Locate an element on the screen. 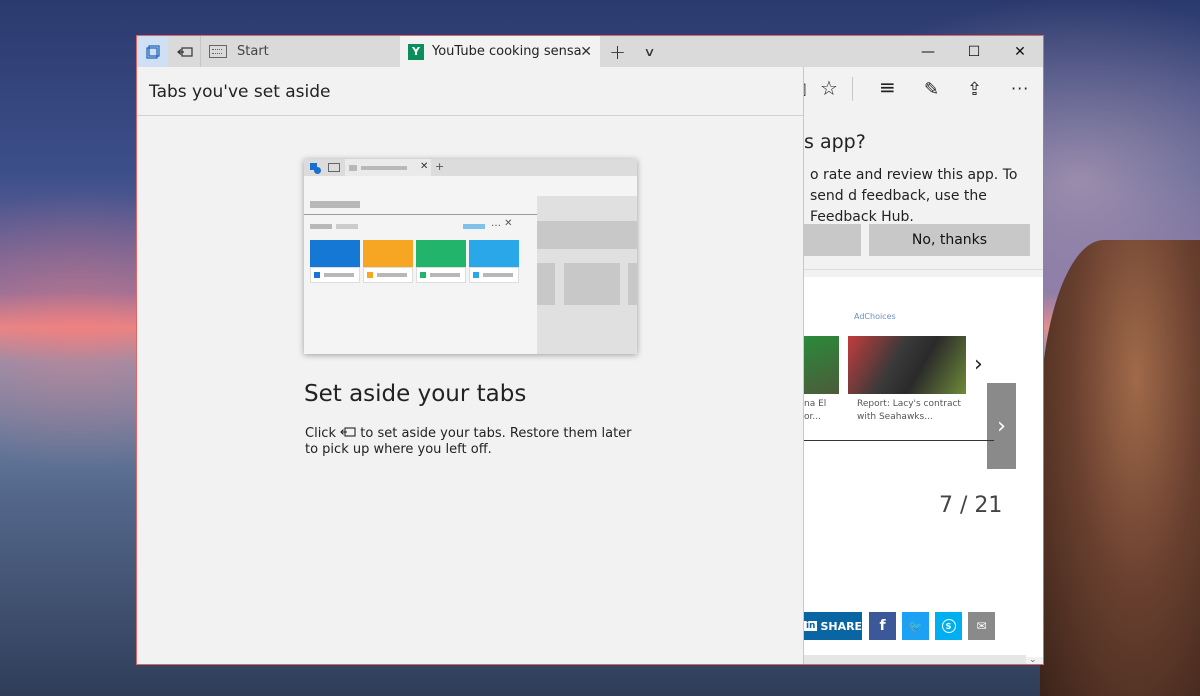 This screenshot has width=1200, height=696. adchoices-label: AdChoices is located at coordinates (875, 316).